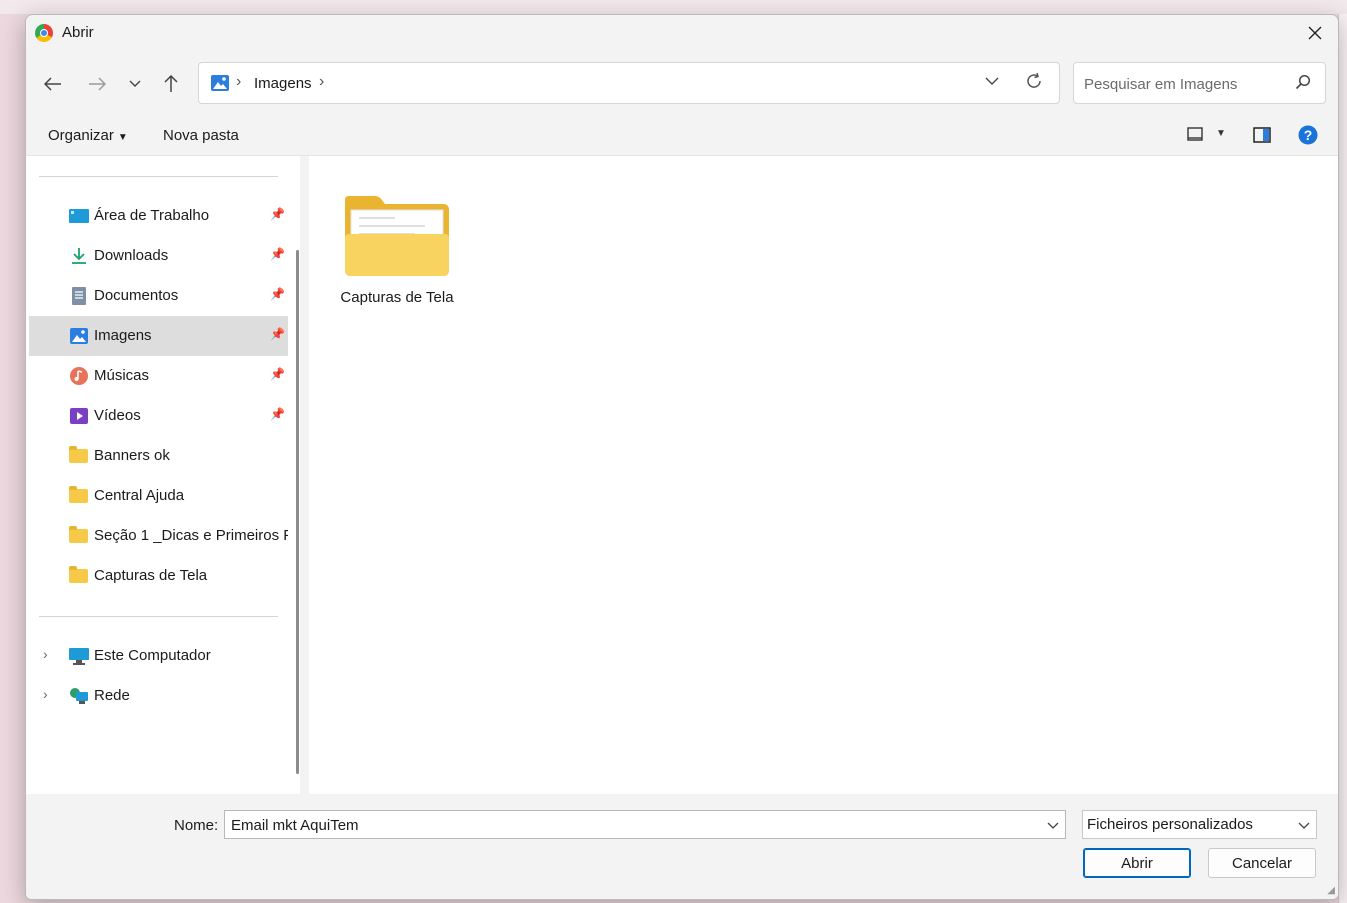 The image size is (1347, 903). I want to click on sidebar-item-central-ajuda: Central Ajuda, so click(158, 496).